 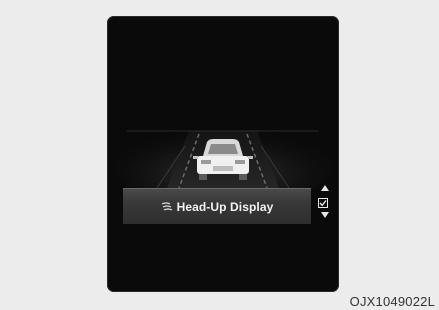 I want to click on chevron-up-icon, so click(x=325, y=188).